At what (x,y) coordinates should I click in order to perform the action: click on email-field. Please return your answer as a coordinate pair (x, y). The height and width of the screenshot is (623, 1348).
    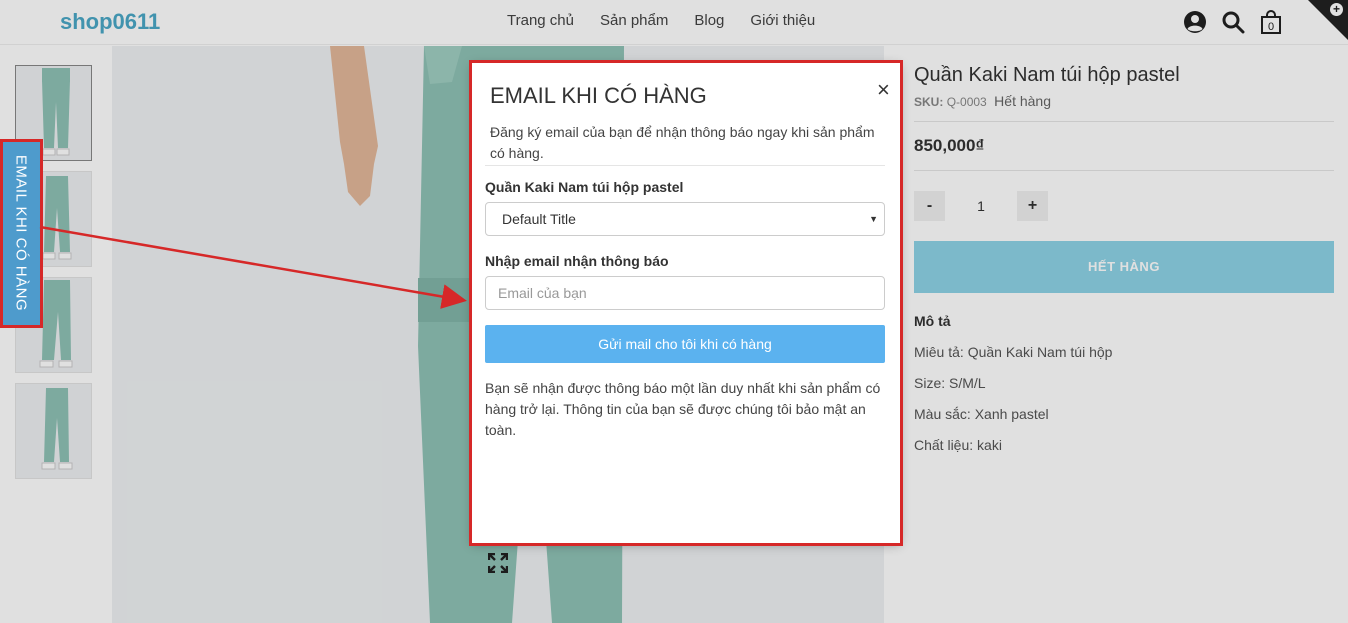
    Looking at the image, I should click on (685, 293).